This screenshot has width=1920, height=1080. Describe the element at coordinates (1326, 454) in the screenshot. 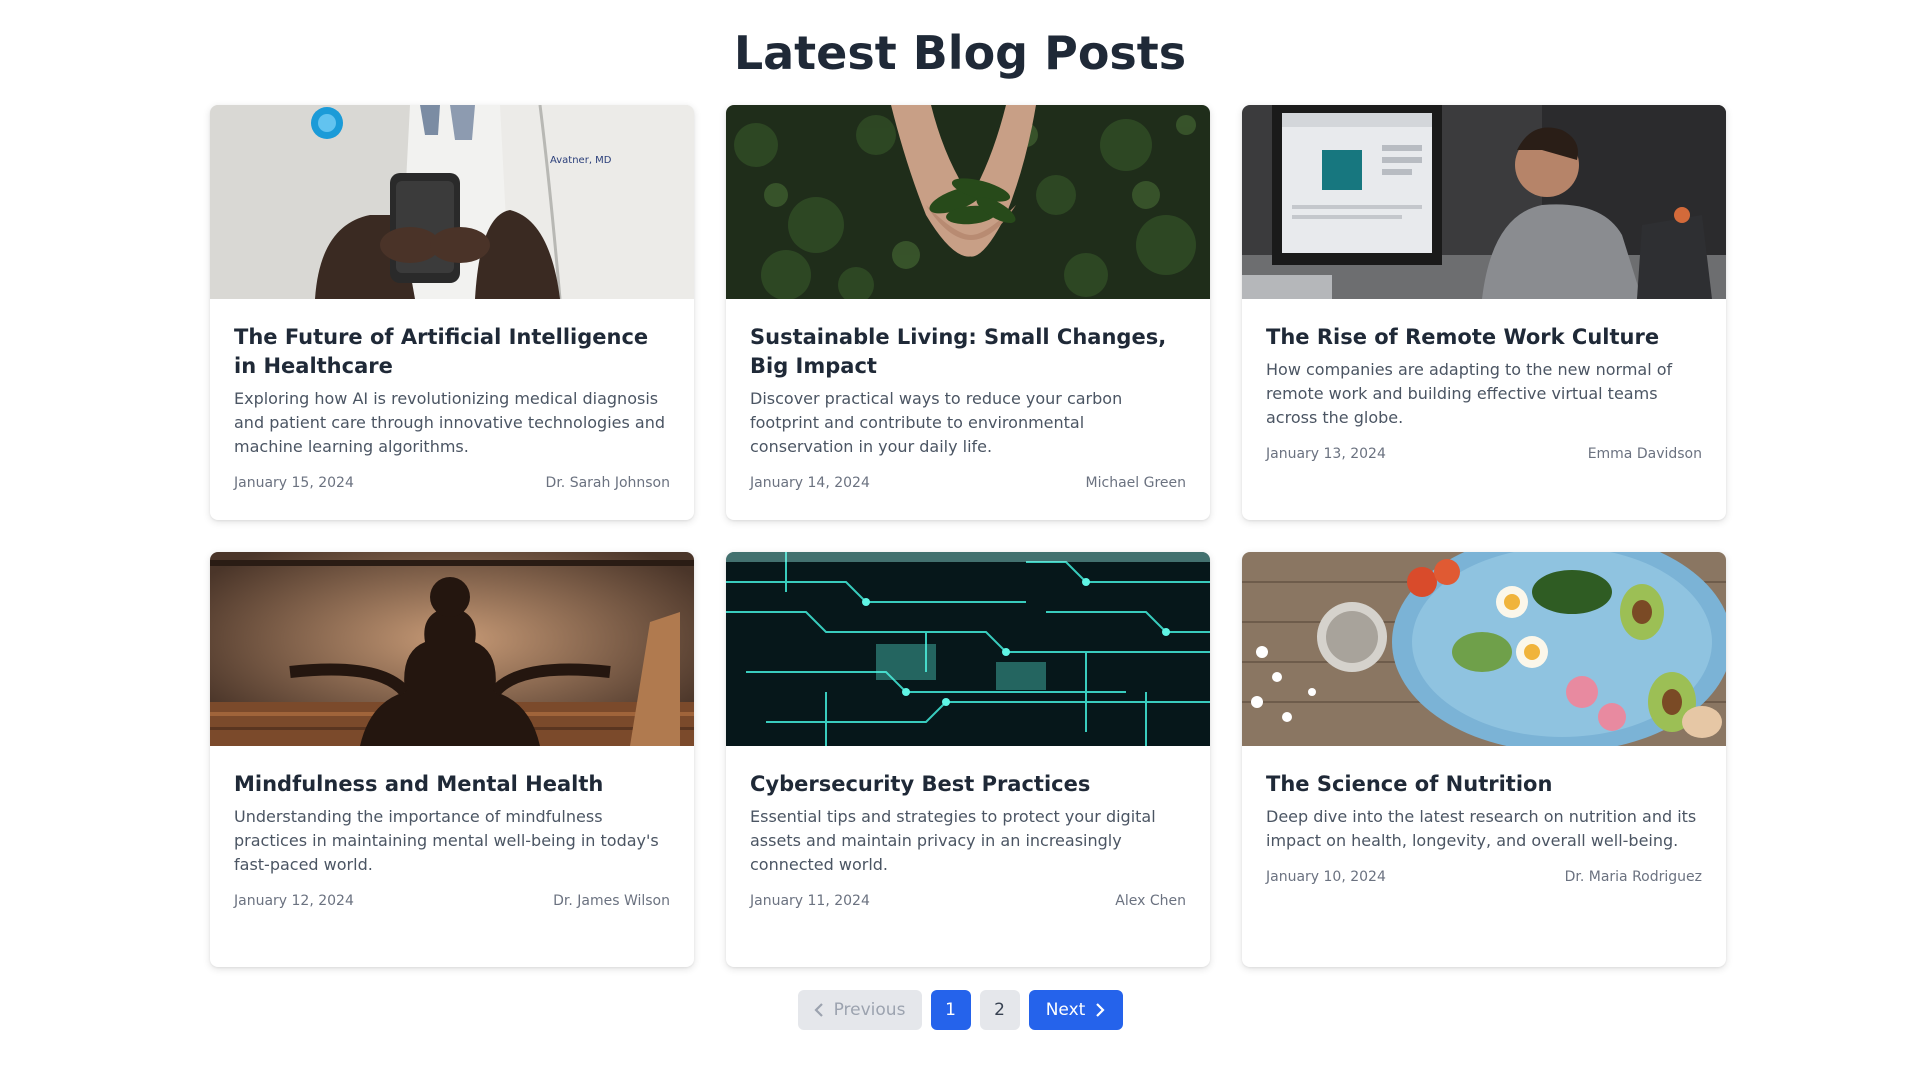

I see `card-date: January 13, 2024` at that location.